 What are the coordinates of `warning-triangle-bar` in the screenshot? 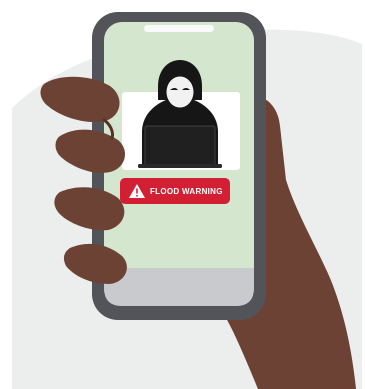 It's located at (137, 191).